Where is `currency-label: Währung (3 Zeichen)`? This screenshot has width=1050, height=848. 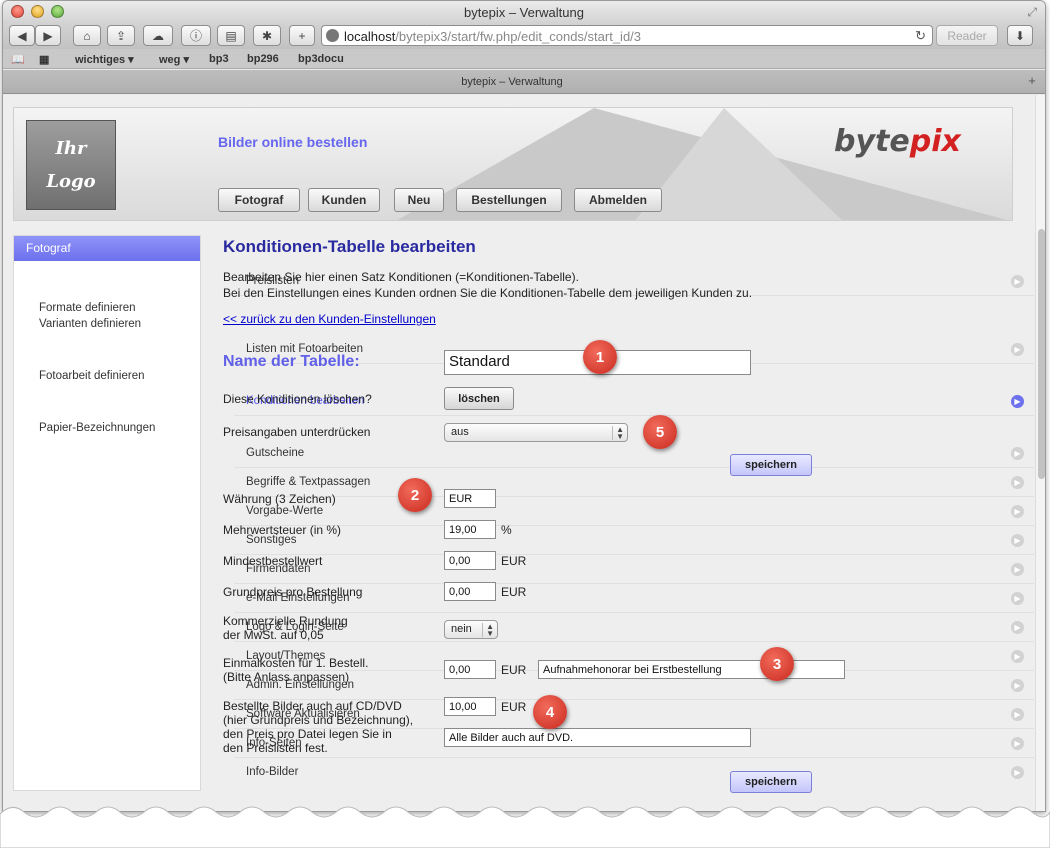
currency-label: Währung (3 Zeichen) is located at coordinates (279, 499).